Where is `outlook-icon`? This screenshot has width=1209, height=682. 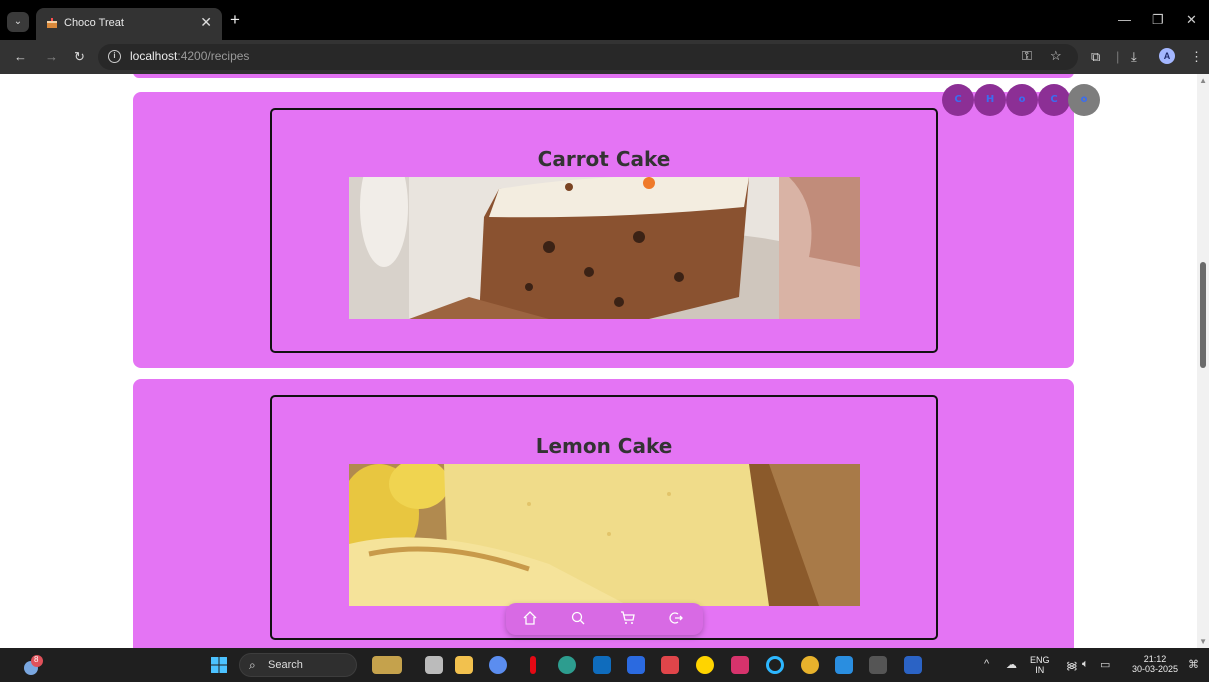 outlook-icon is located at coordinates (602, 665).